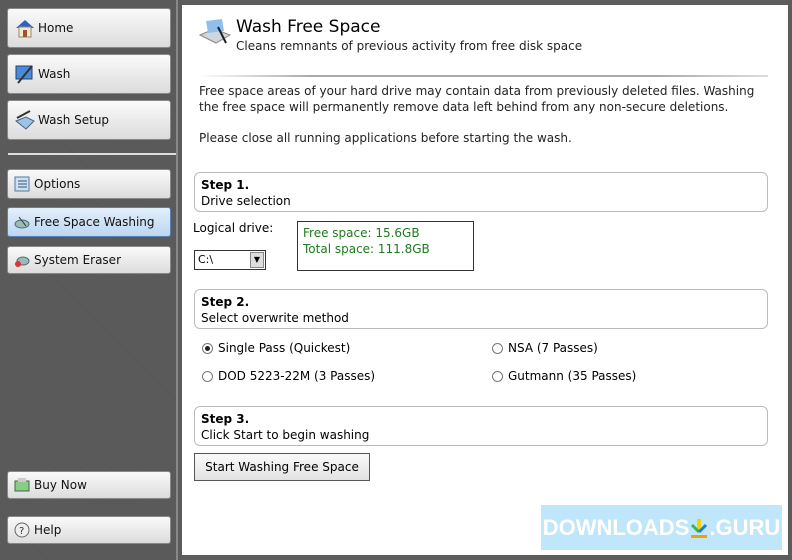 The height and width of the screenshot is (560, 792). Describe the element at coordinates (60, 485) in the screenshot. I see `nav-label: Buy Now` at that location.